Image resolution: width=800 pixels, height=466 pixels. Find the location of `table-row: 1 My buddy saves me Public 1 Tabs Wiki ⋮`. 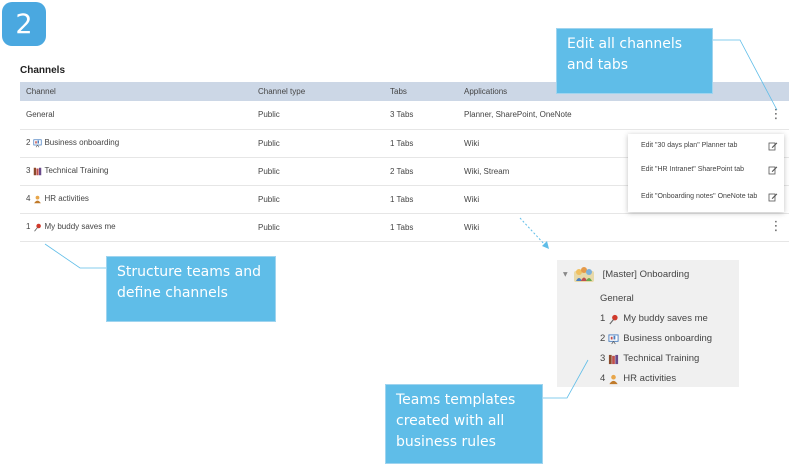

table-row: 1 My buddy saves me Public 1 Tabs Wiki ⋮ is located at coordinates (404, 227).